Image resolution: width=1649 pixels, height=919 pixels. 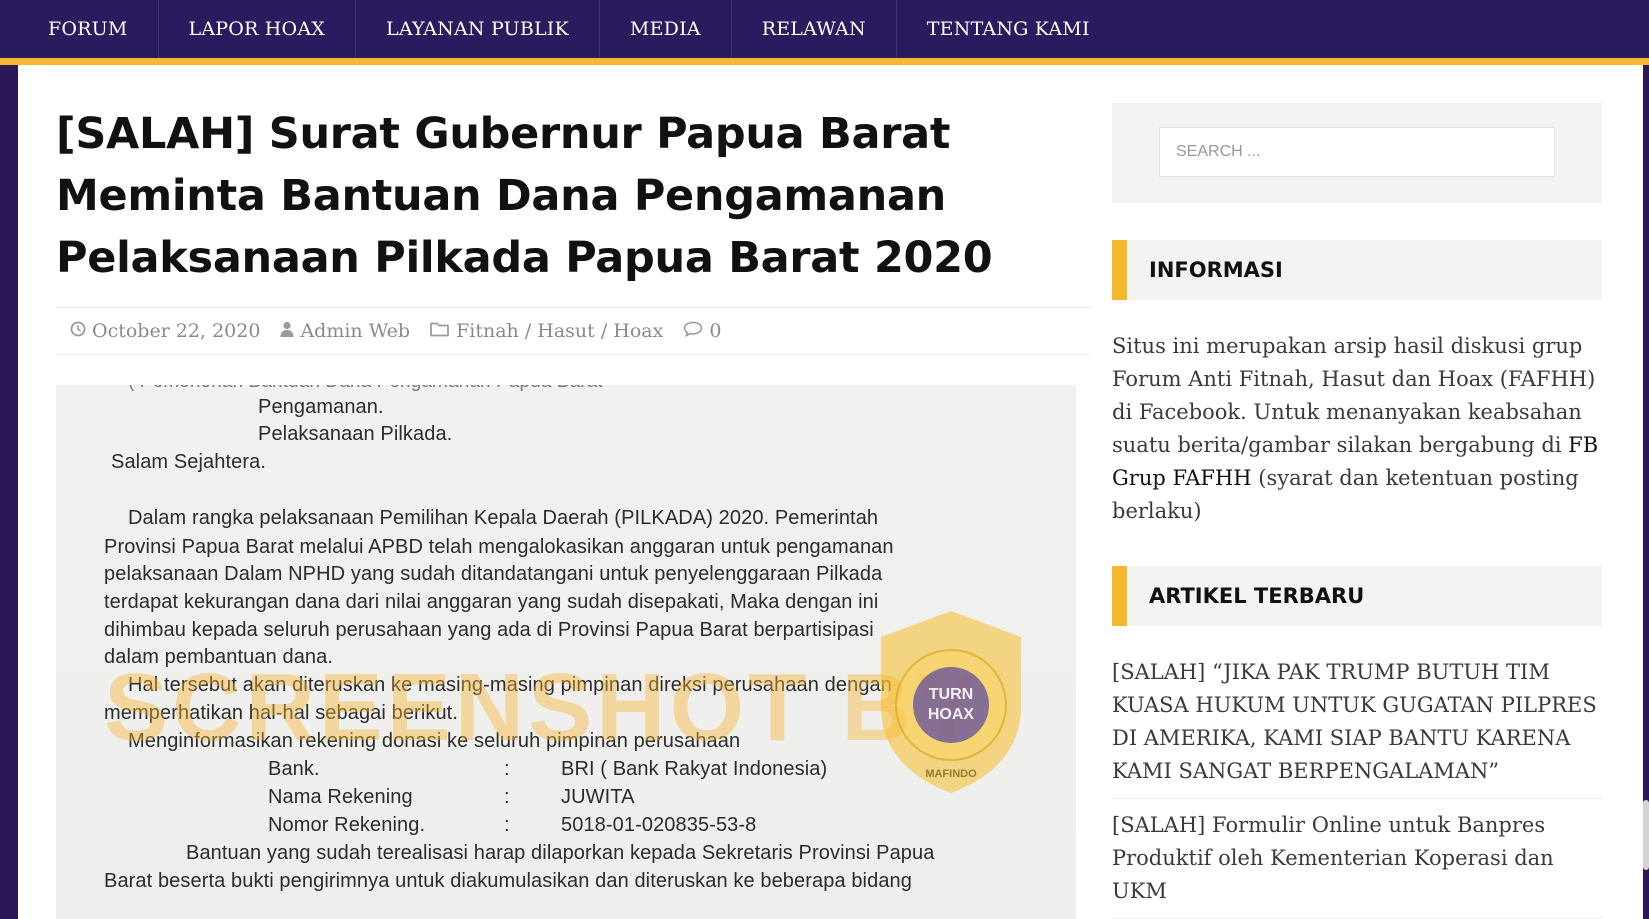 What do you see at coordinates (659, 825) in the screenshot?
I see `image-text-line: 5018-01-020835-53-8` at bounding box center [659, 825].